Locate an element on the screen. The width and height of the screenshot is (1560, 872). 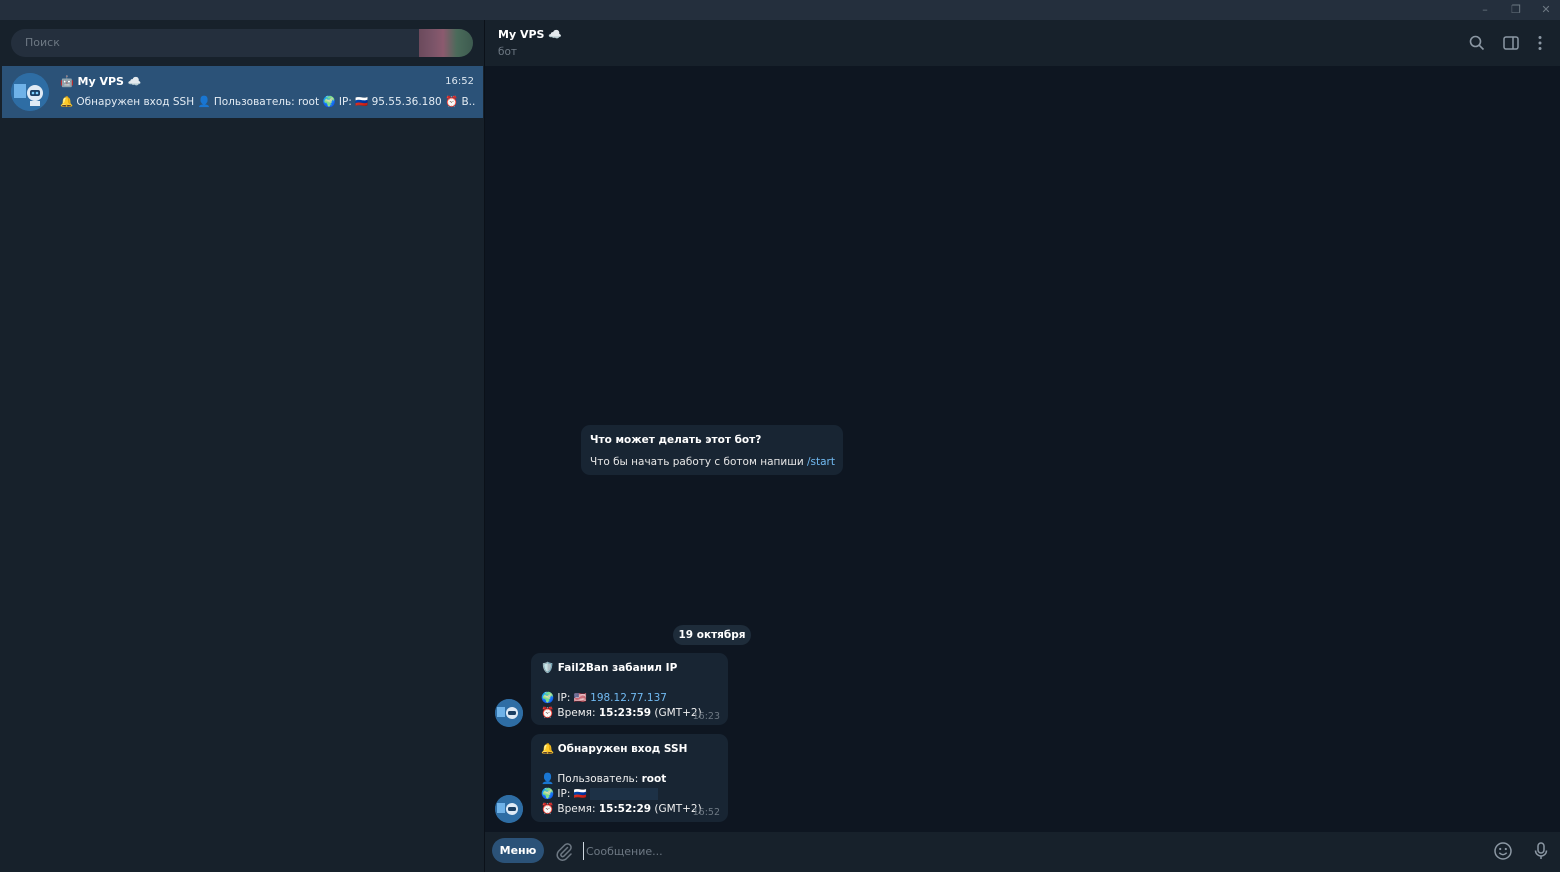
sidebar-toggle-icon is located at coordinates (1511, 43).